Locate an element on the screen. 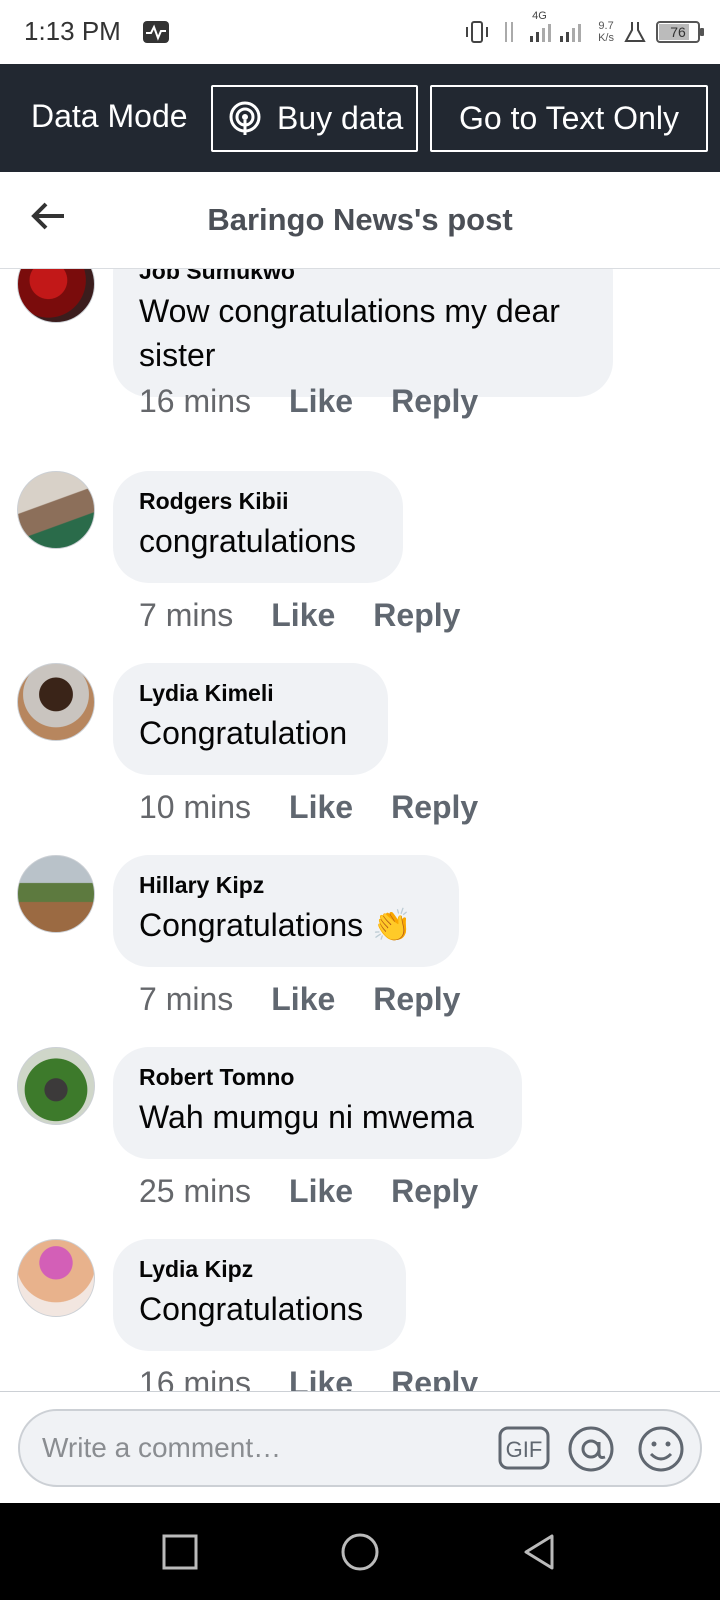 This screenshot has width=720, height=1600. comment-author: Rodgers Kibii is located at coordinates (258, 501).